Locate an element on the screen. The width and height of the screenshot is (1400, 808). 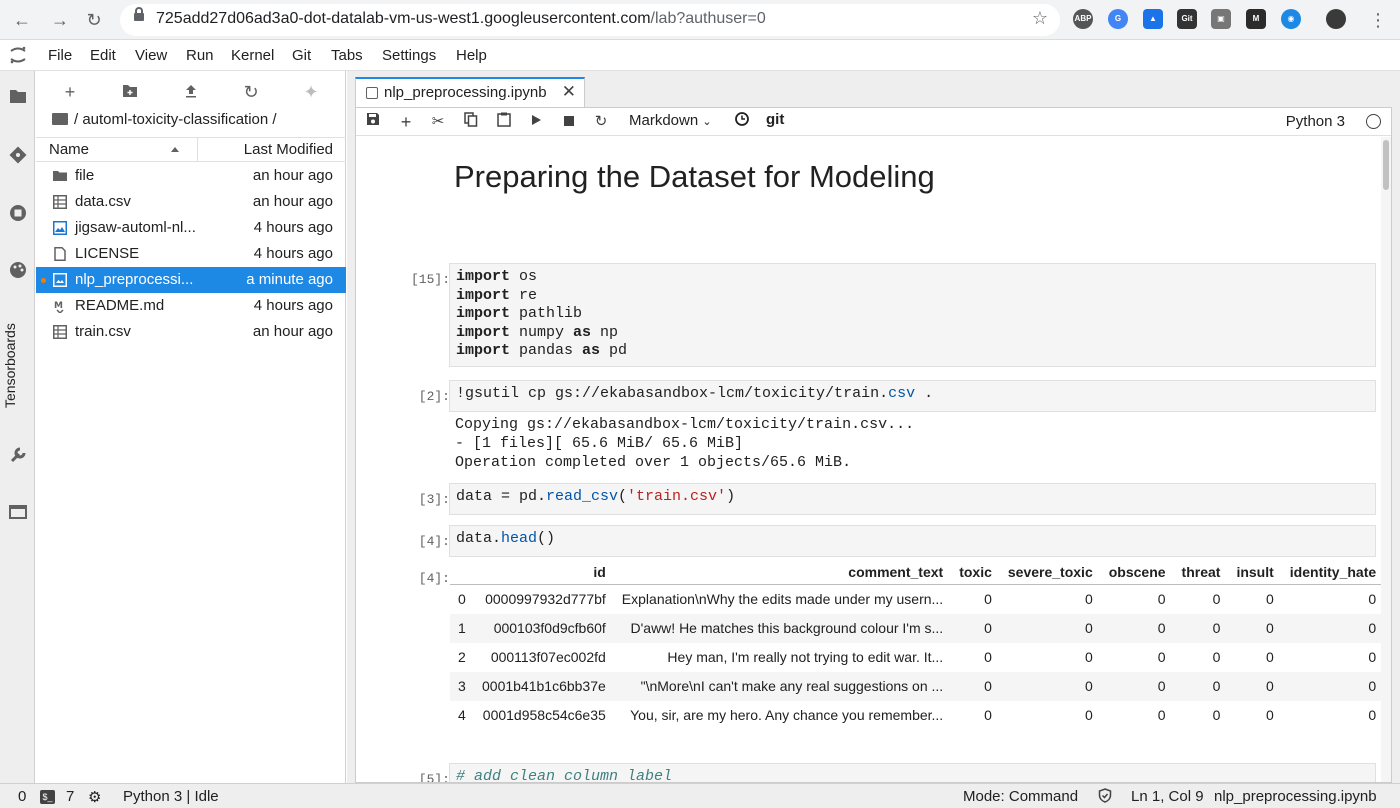
file-row-selected: nlp_preprocessi... a minute ago is located at coordinates (191, 280).